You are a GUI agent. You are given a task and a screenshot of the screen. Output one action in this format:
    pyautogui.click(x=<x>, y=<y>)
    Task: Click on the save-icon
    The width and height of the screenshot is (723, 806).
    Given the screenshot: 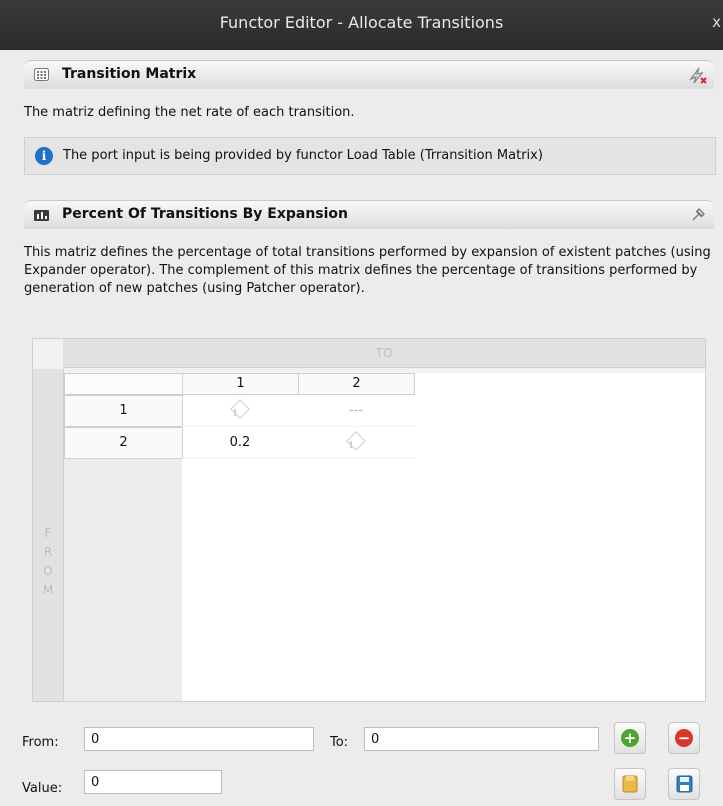 What is the action you would take?
    pyautogui.click(x=684, y=784)
    